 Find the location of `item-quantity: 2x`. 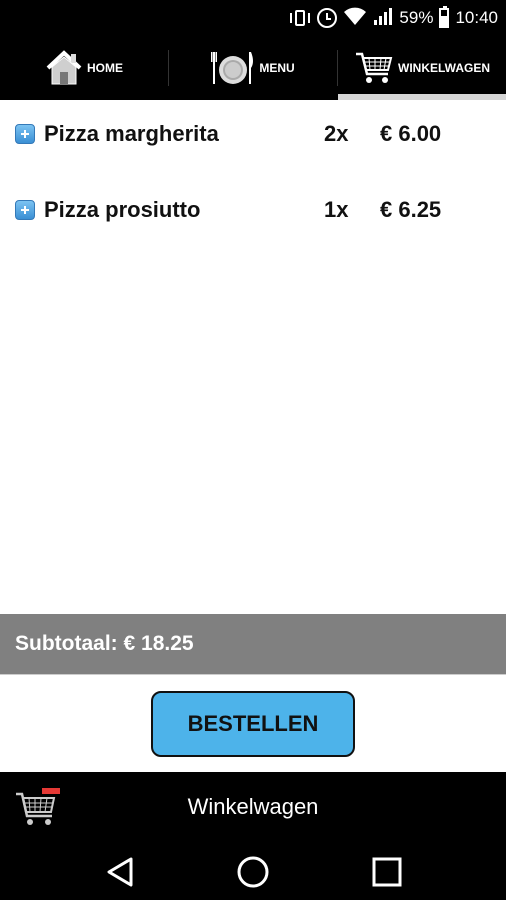

item-quantity: 2x is located at coordinates (336, 133).